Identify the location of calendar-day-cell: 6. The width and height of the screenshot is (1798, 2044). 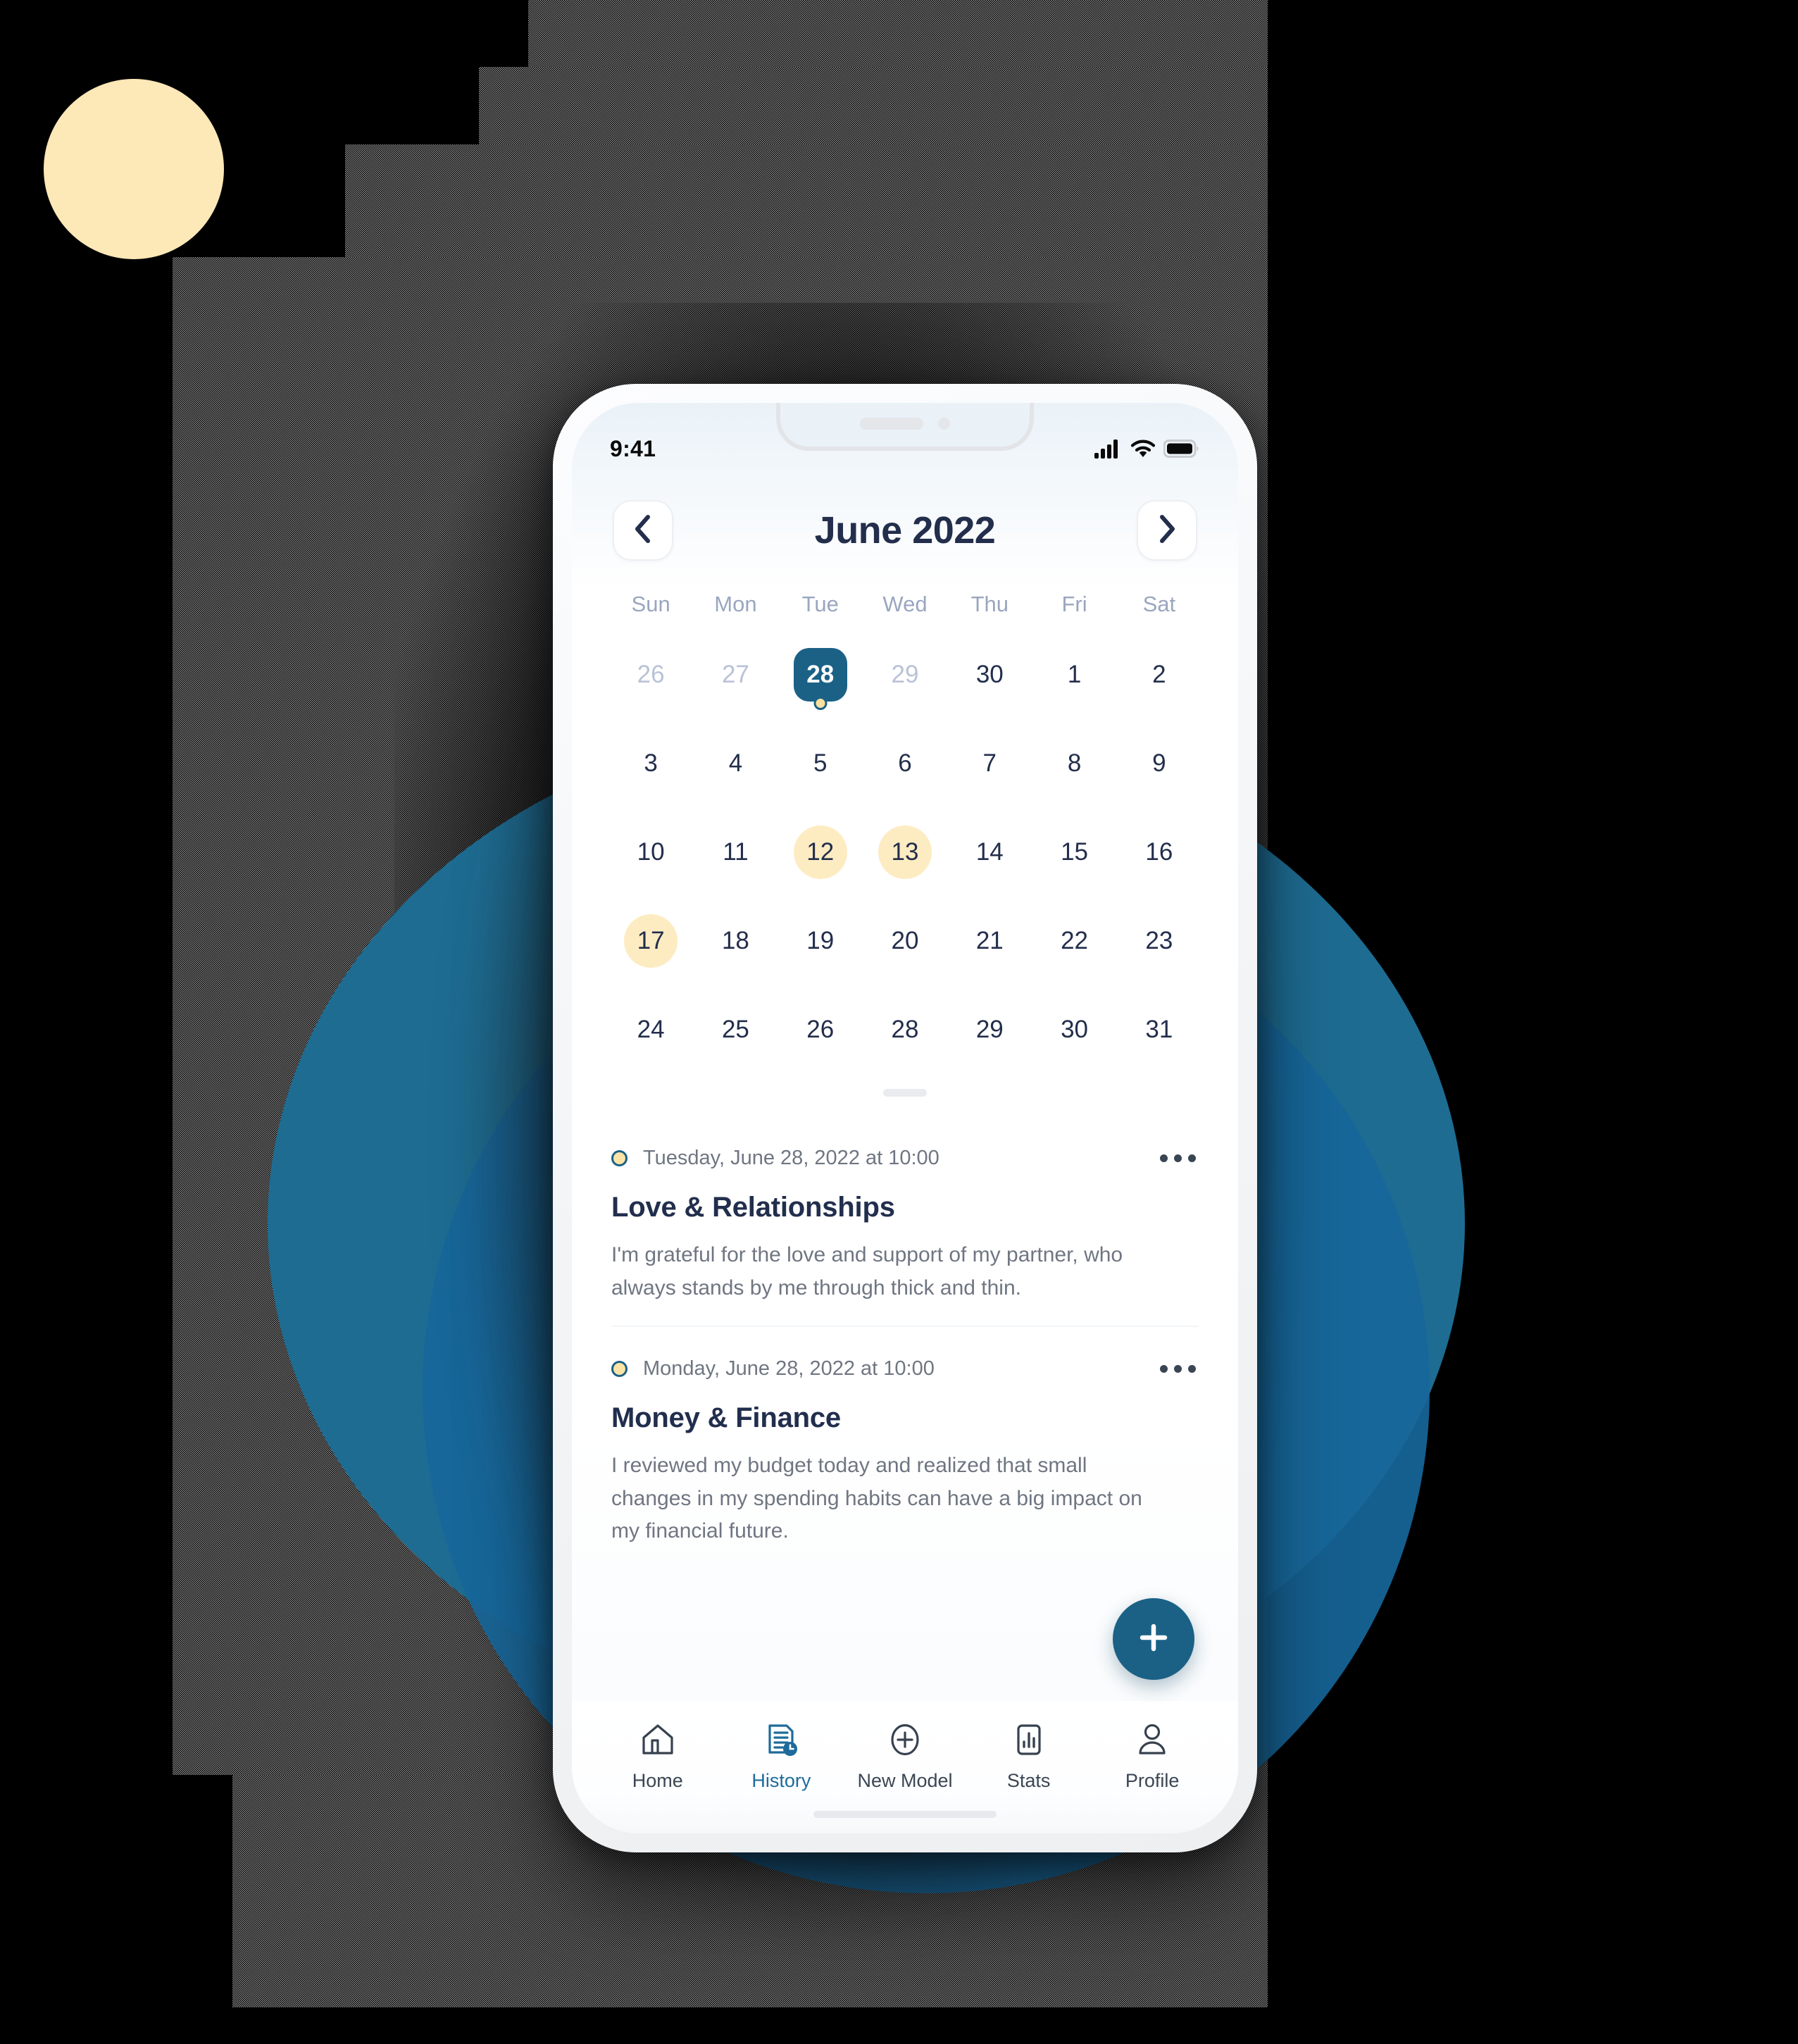
(905, 764).